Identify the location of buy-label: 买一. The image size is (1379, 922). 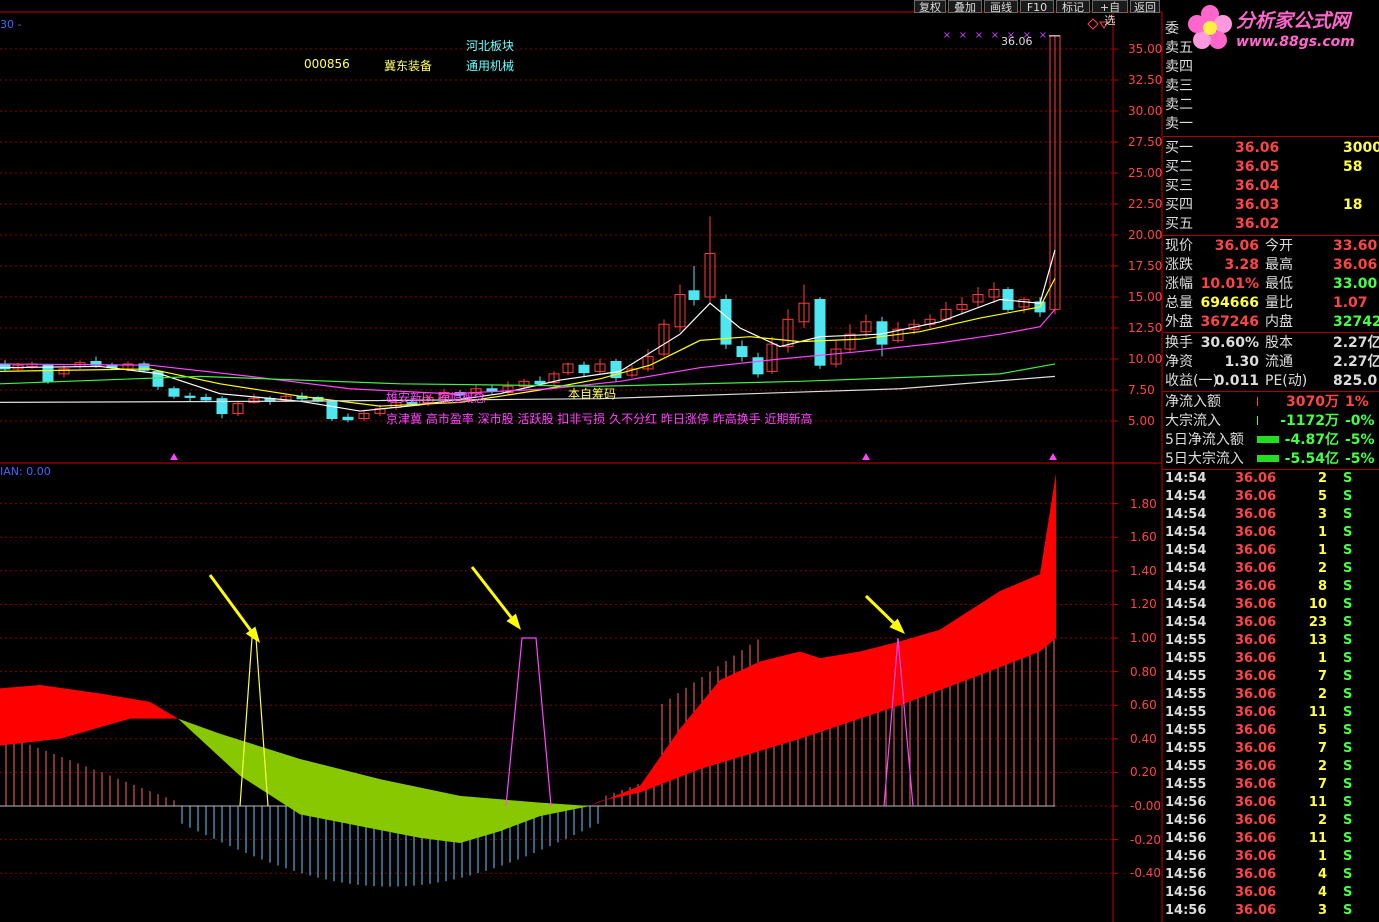
(1179, 148).